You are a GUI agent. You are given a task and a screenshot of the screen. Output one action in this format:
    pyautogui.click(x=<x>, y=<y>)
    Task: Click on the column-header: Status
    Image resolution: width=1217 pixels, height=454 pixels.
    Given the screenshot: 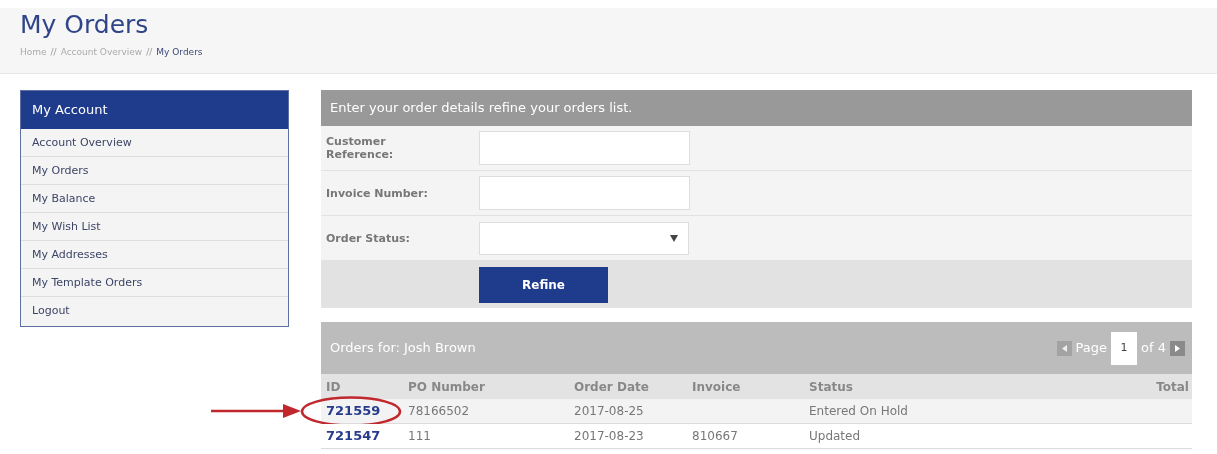 What is the action you would take?
    pyautogui.click(x=831, y=386)
    